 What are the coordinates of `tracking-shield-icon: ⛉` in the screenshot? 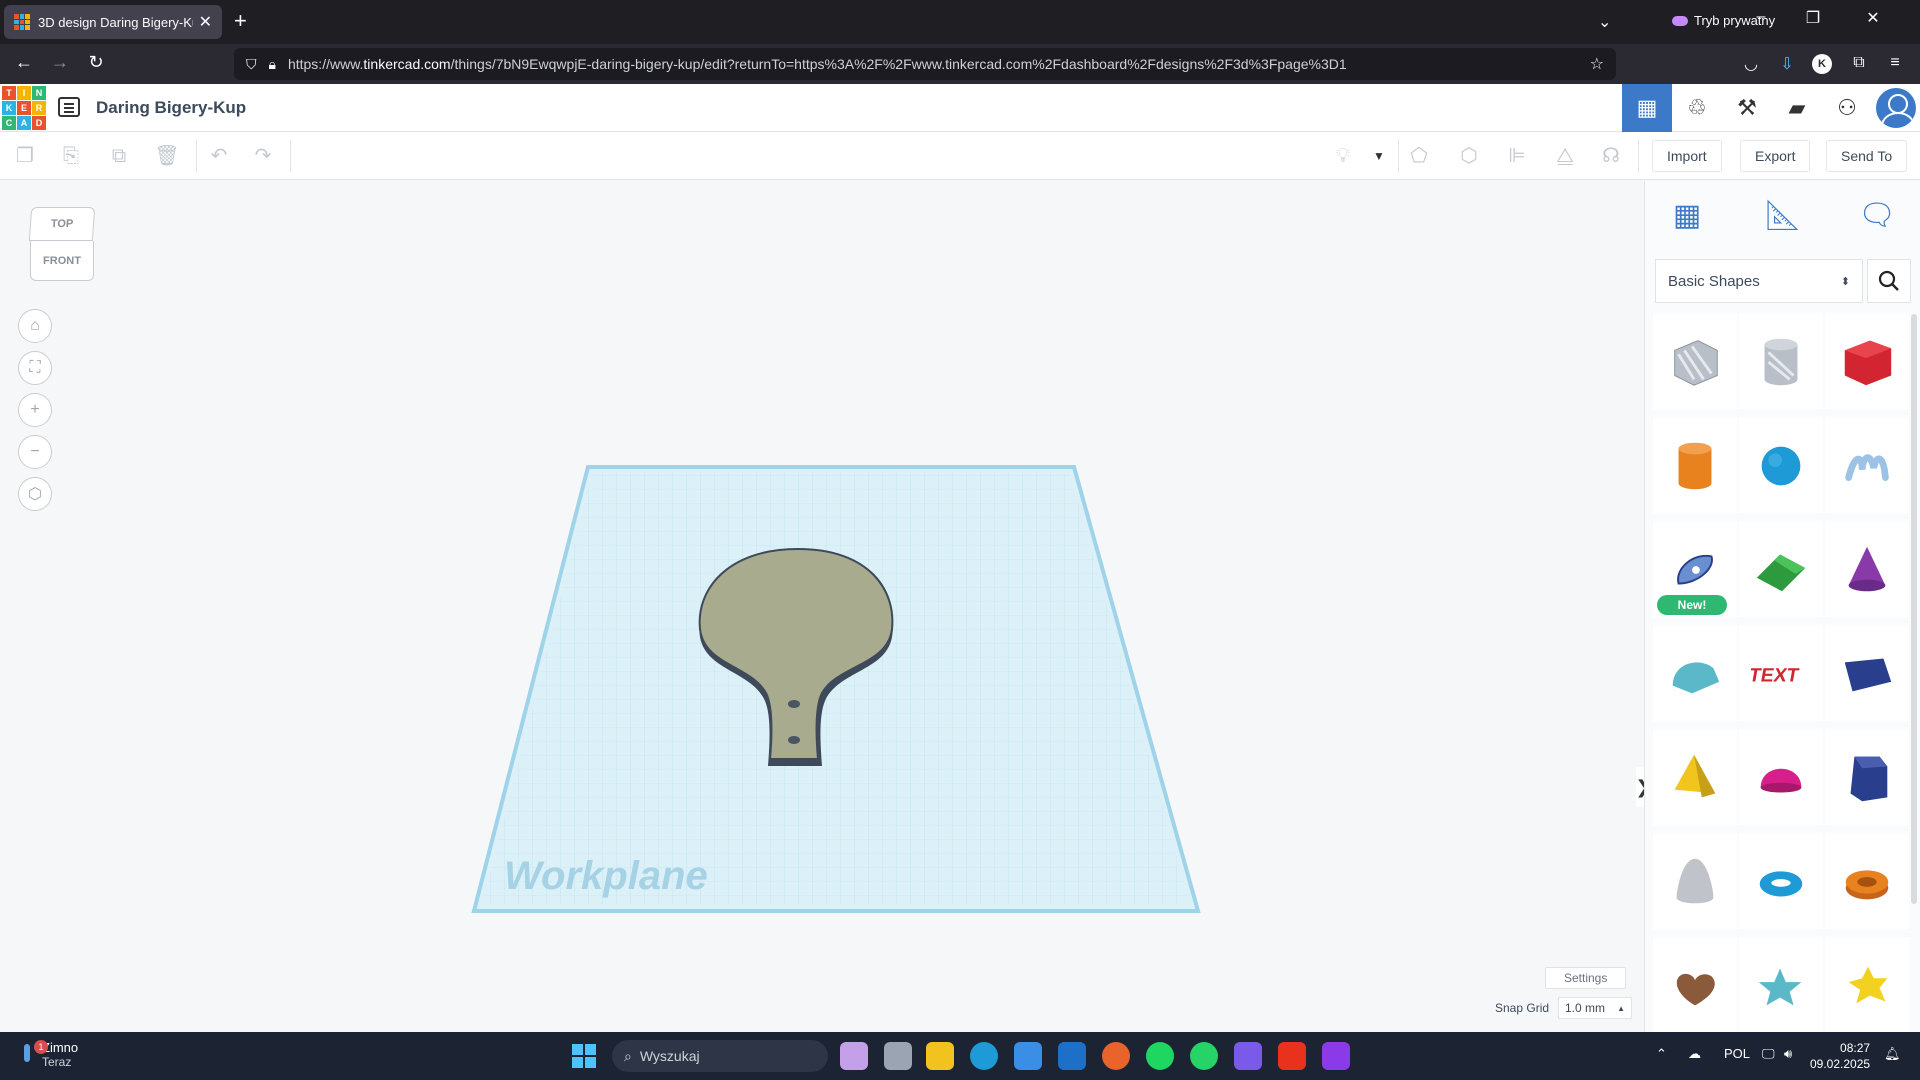 It's located at (251, 64).